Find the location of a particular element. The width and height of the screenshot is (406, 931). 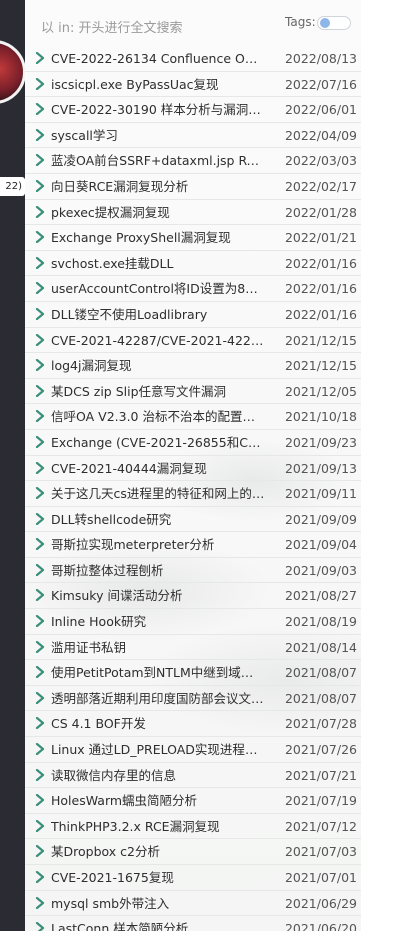

post-title: Exchange (CVE-2021-26855和CVE-2021-27065) is located at coordinates (158, 442).